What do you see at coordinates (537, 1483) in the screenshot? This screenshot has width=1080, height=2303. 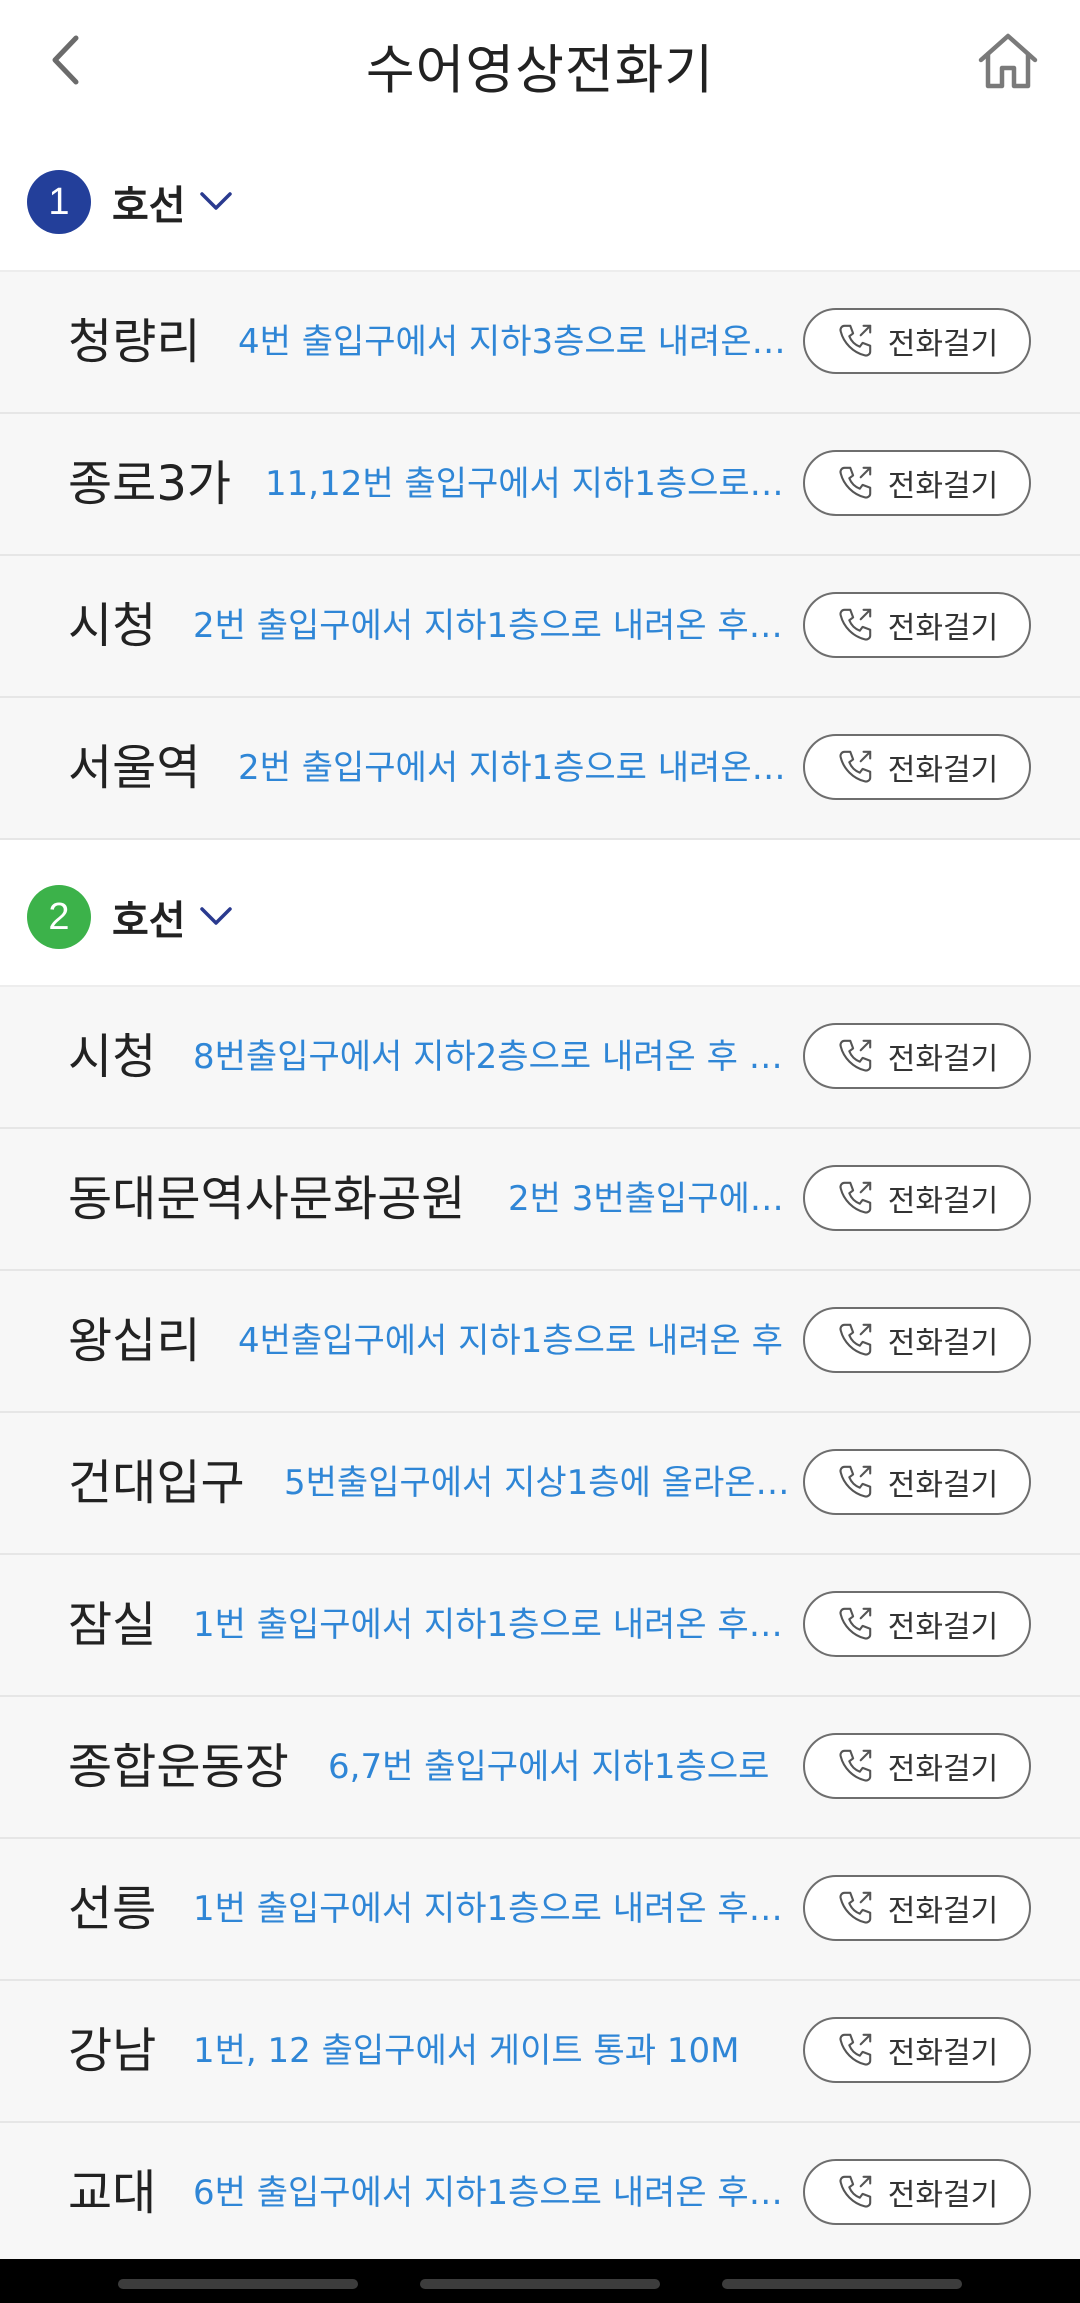 I see `station-exit-description: 5번출입구에서 지상1층에 올라온 후` at bounding box center [537, 1483].